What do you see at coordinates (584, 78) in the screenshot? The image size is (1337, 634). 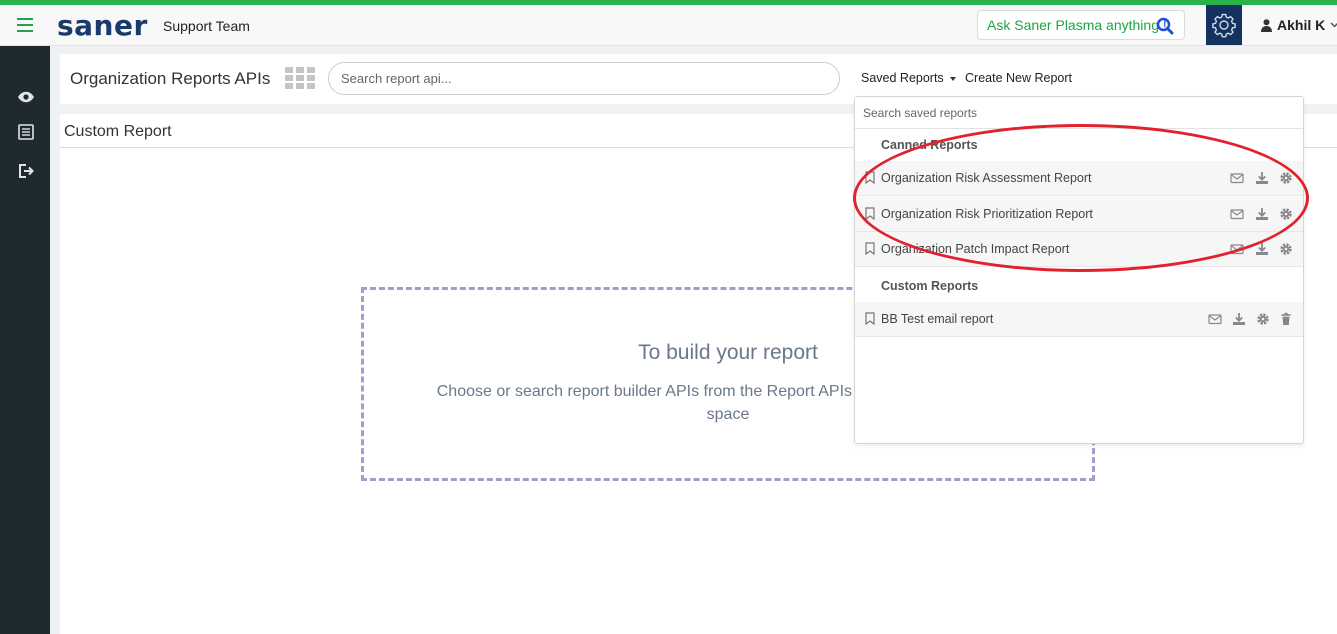 I see `report-api-search-input` at bounding box center [584, 78].